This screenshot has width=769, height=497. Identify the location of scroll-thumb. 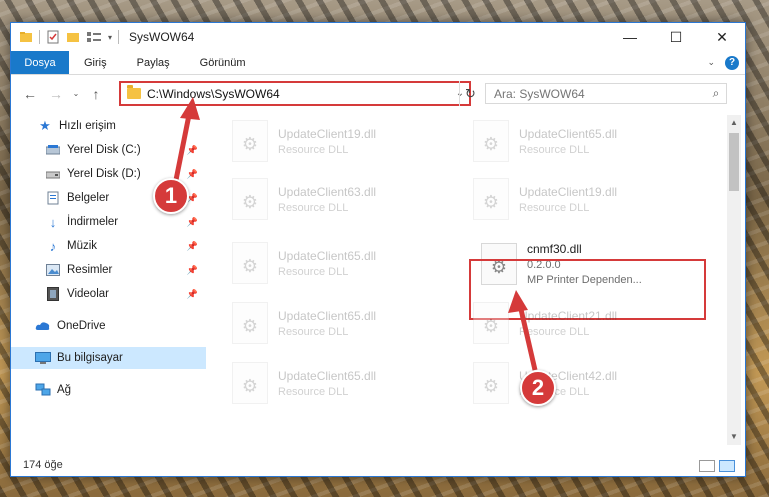
(734, 162).